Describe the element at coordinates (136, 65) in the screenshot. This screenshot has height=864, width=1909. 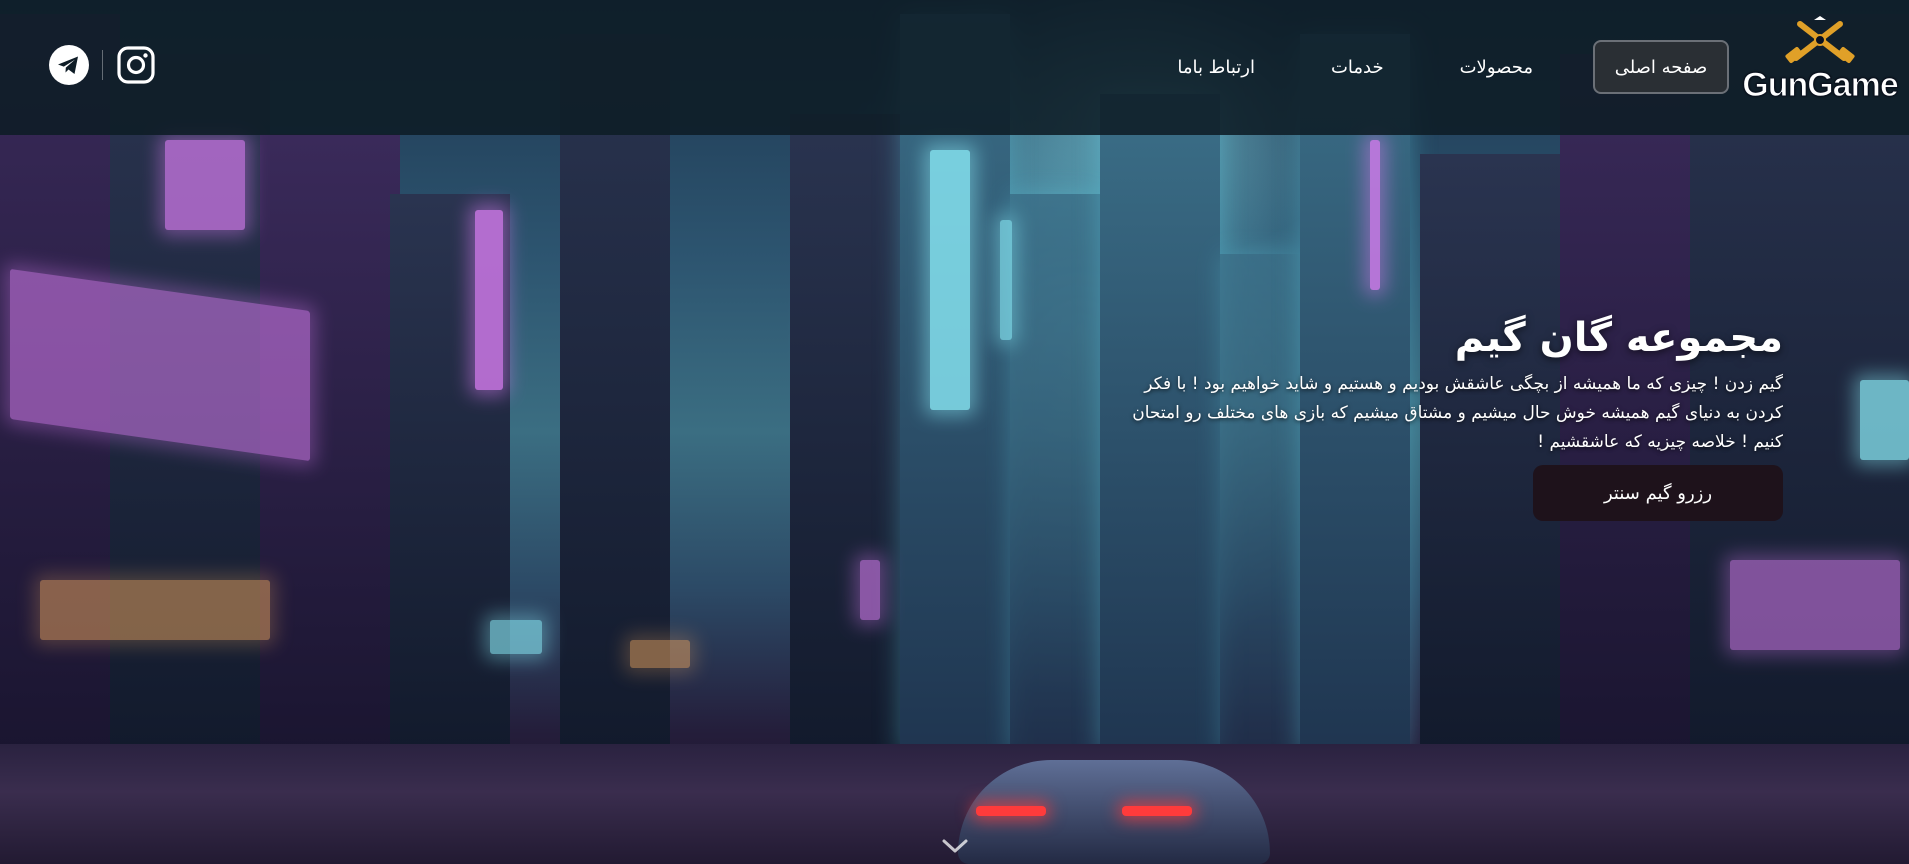
I see `instagram-icon` at that location.